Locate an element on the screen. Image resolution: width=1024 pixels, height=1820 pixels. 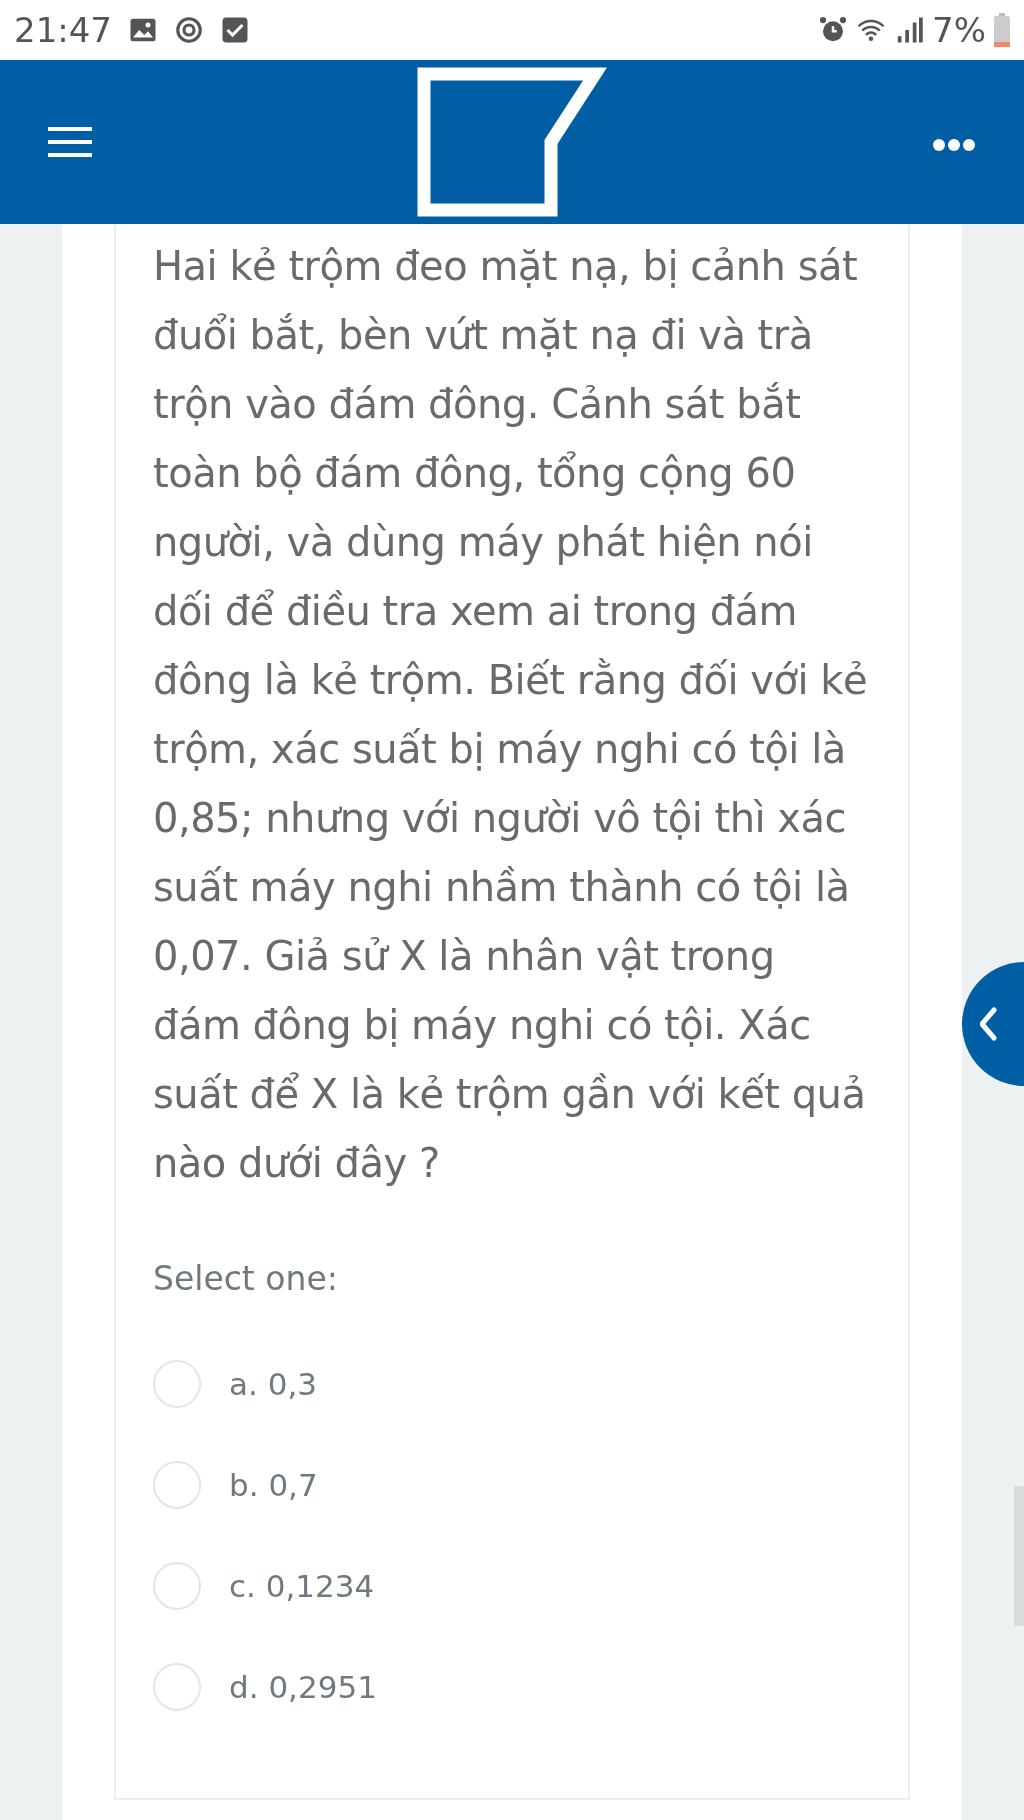
sync-icon is located at coordinates (189, 30).